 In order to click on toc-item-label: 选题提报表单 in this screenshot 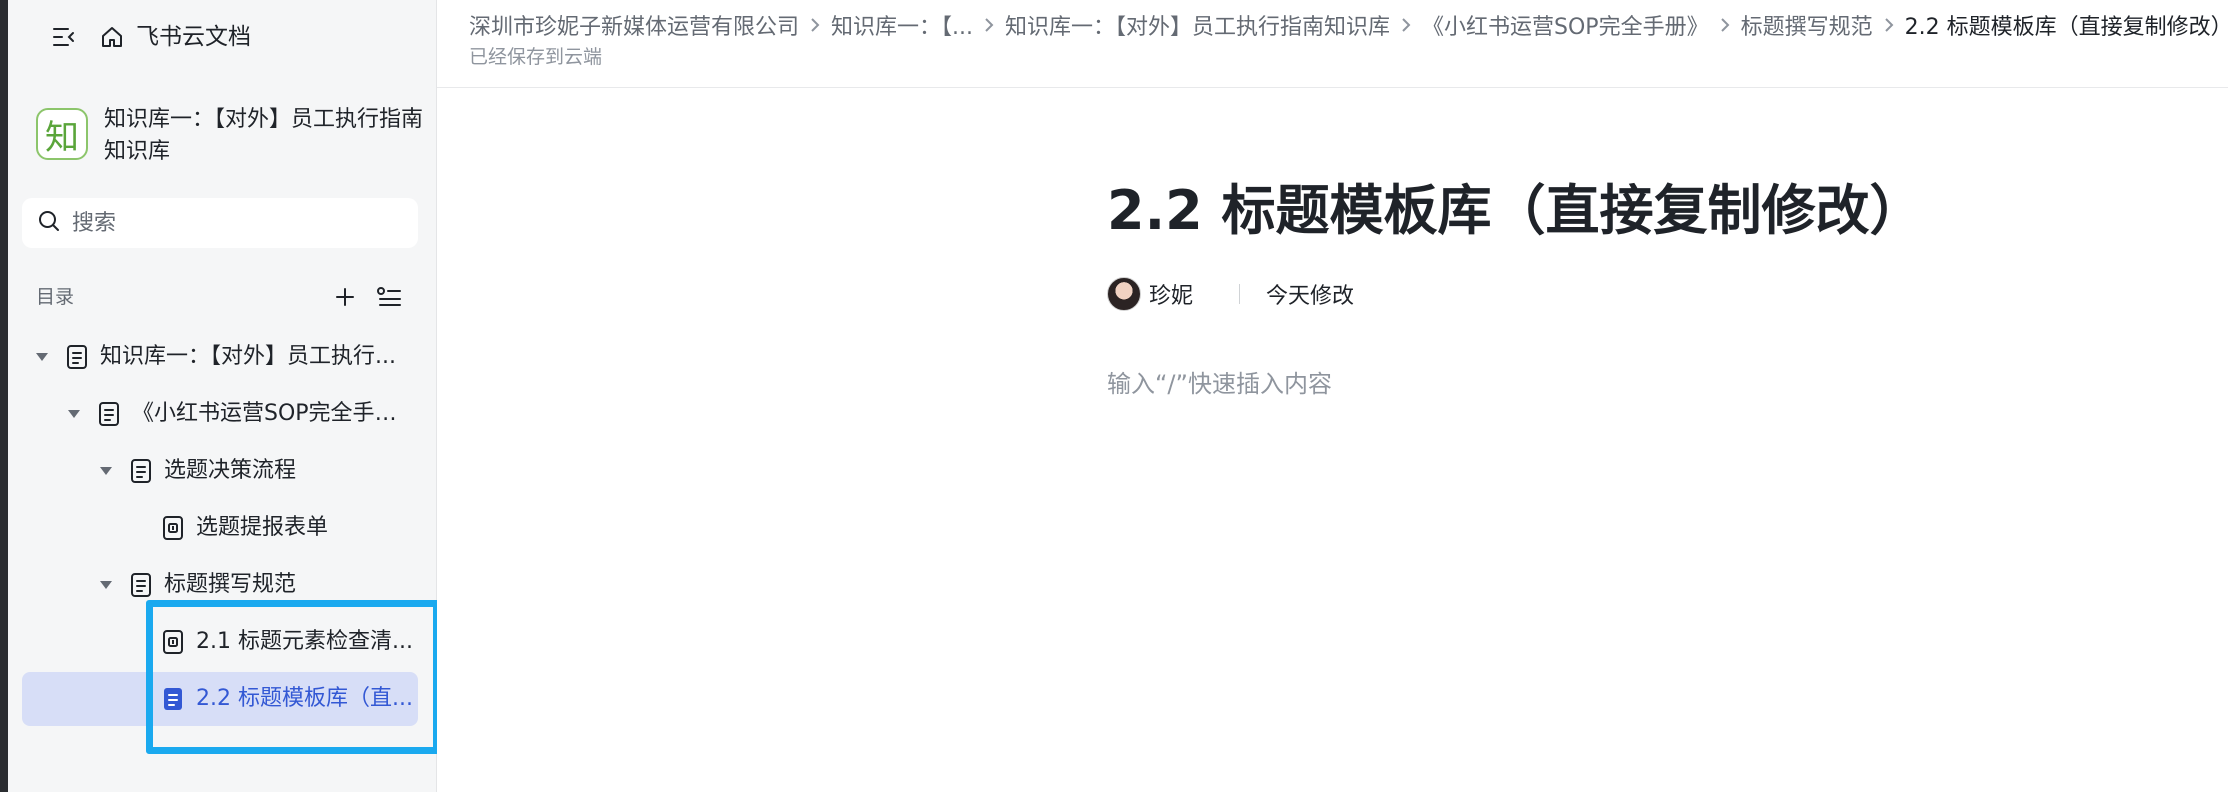, I will do `click(262, 527)`.